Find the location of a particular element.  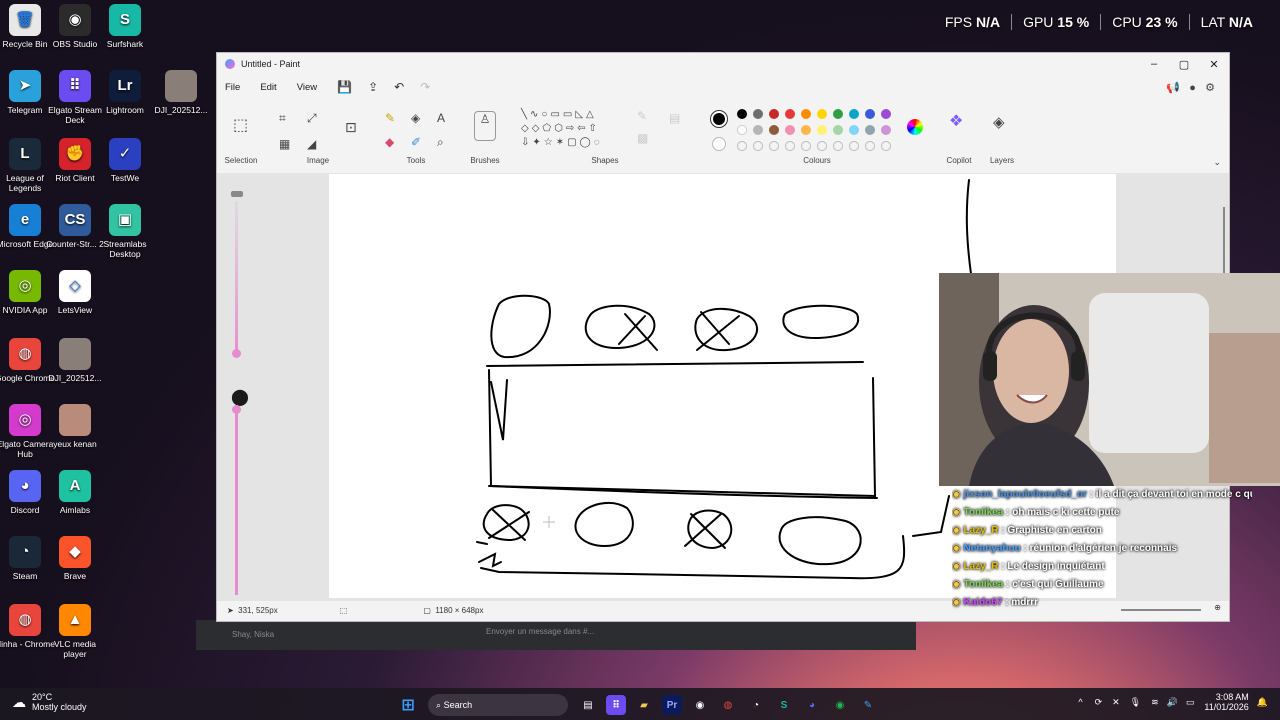

size-thumb is located at coordinates (236, 353).